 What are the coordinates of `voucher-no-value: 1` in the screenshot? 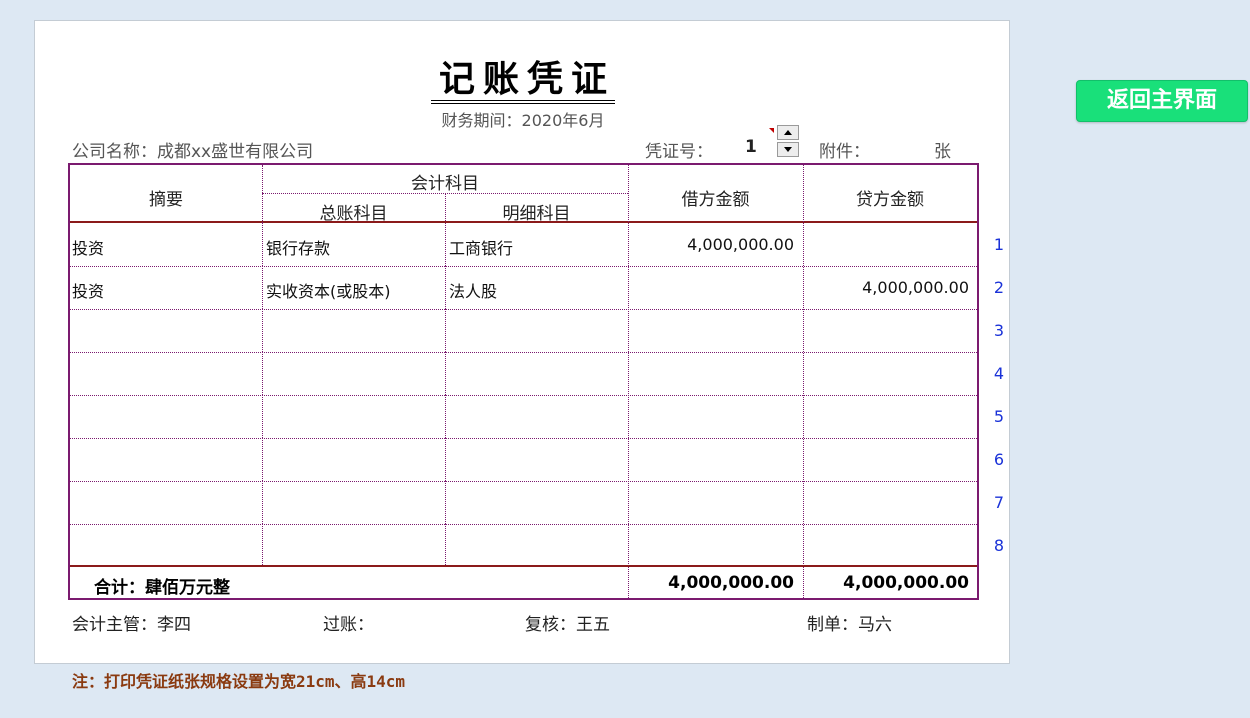 It's located at (751, 147).